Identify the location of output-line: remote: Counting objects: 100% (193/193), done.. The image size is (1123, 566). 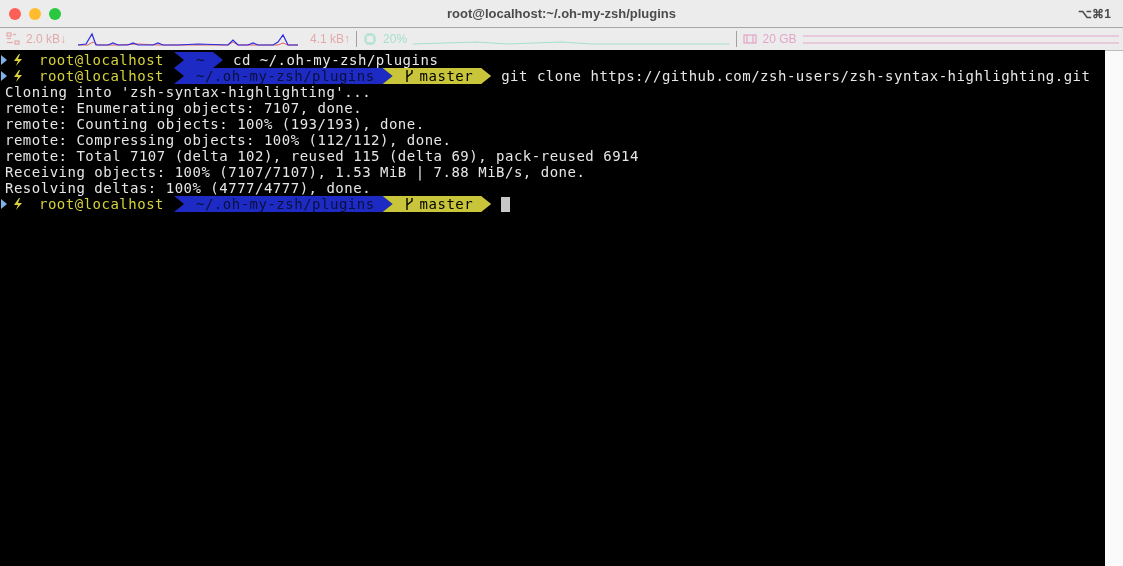
(214, 124).